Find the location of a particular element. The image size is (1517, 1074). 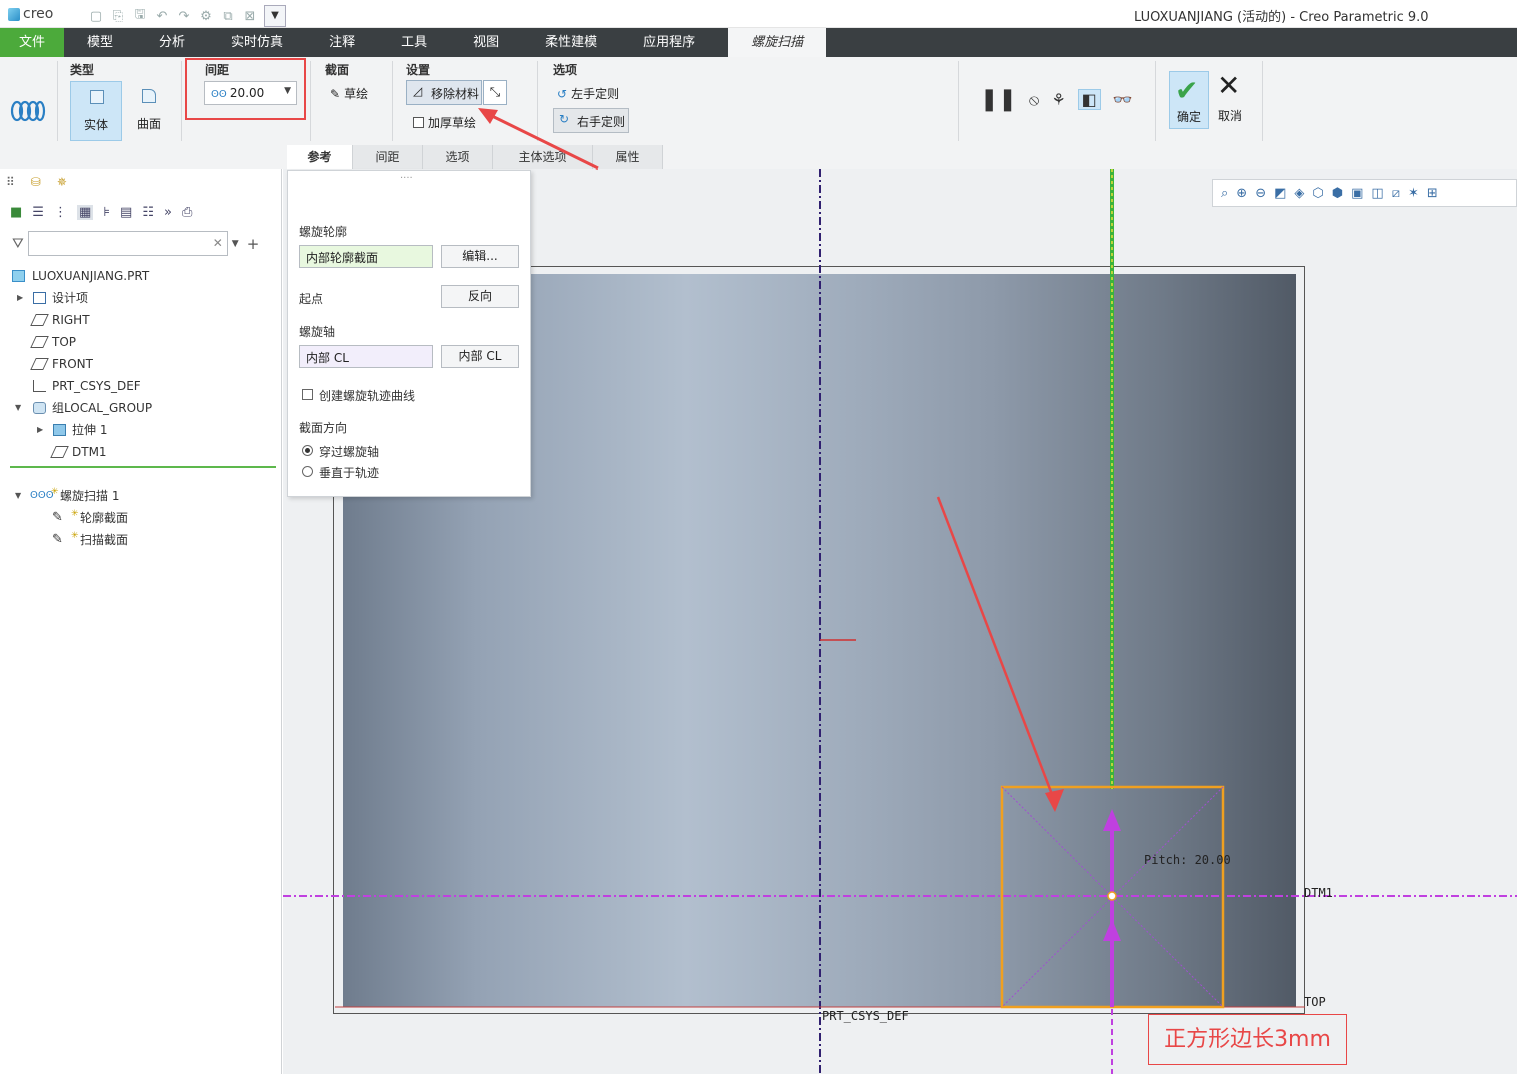

dtm1-label: DTM1 is located at coordinates (1318, 893).